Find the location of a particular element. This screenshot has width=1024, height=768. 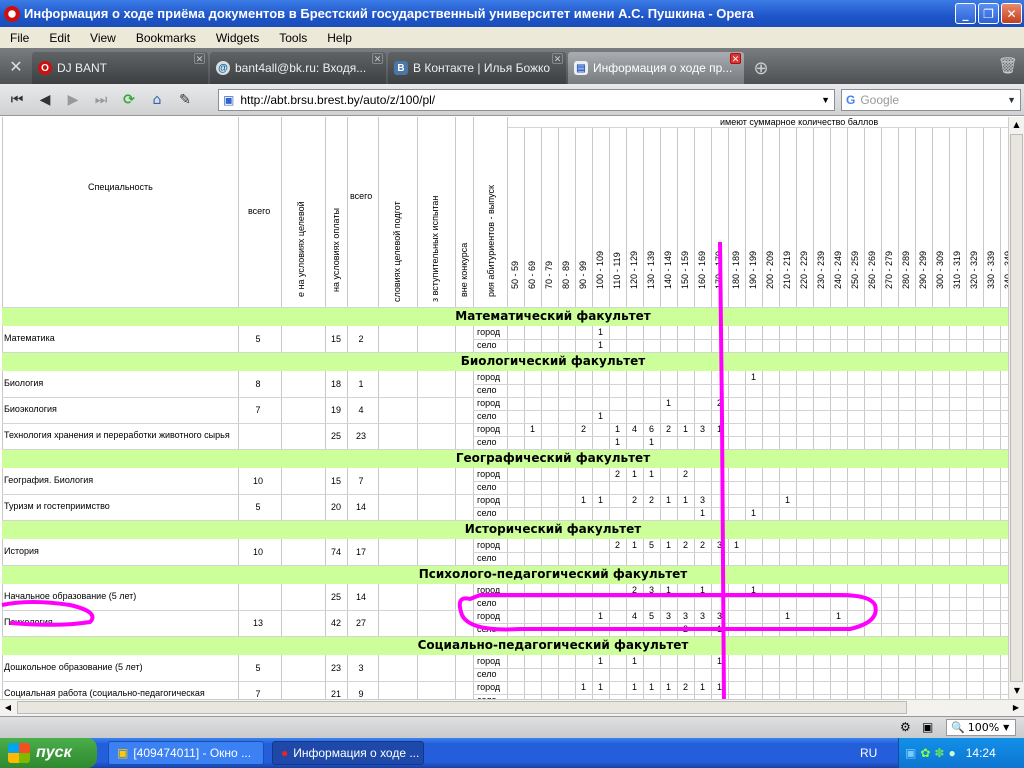

forward-icon: ▶ is located at coordinates (73, 100).